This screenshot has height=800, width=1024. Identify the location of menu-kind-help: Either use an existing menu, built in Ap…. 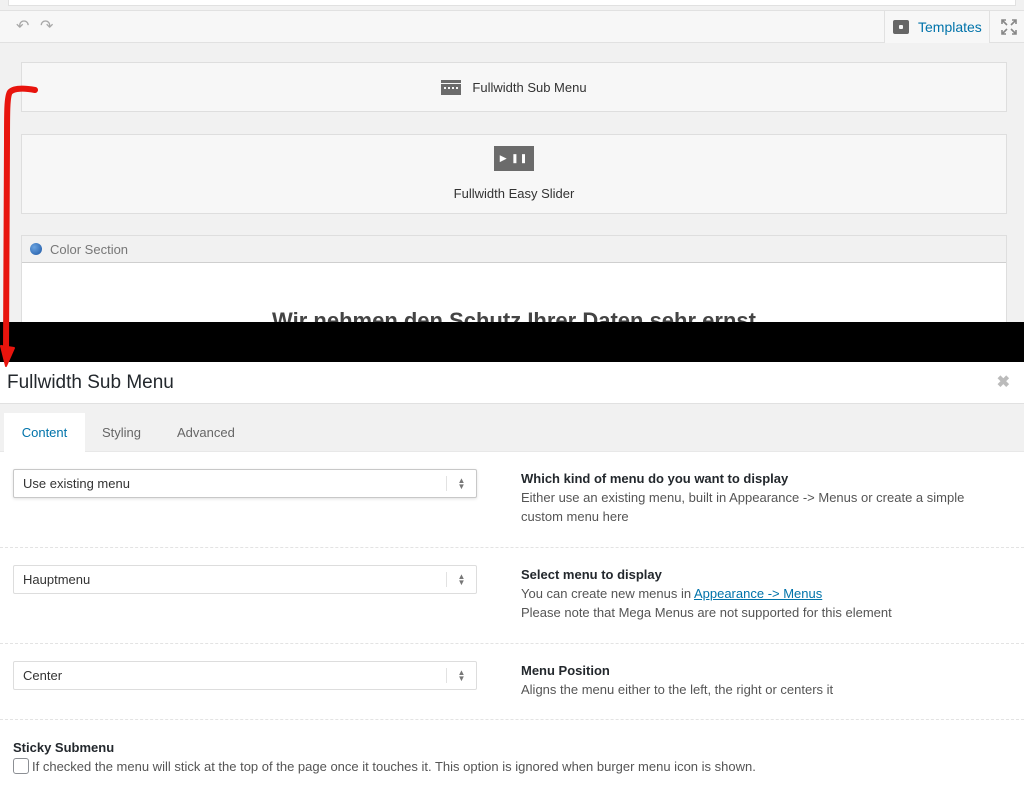
(743, 507).